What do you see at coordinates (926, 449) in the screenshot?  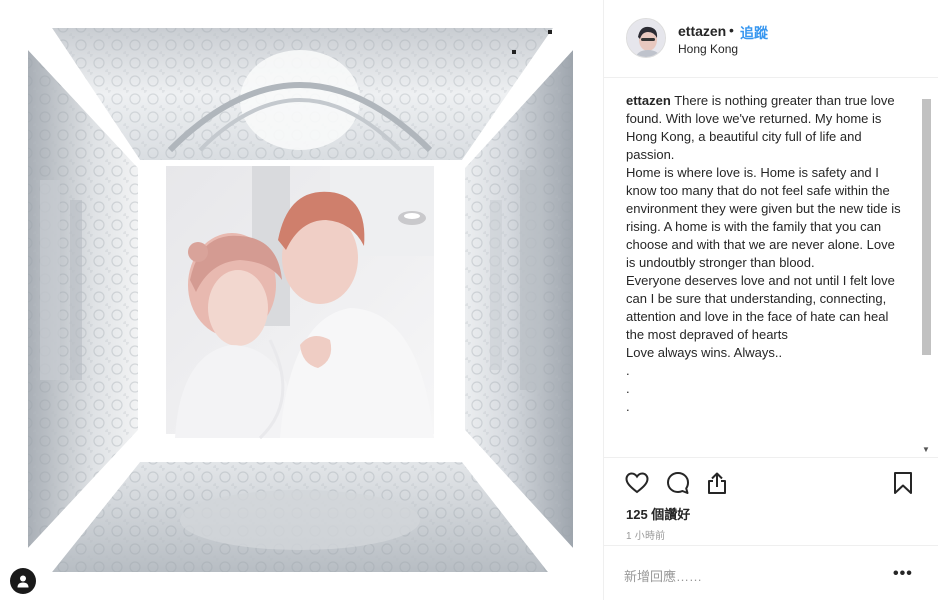 I see `scroll-down-arrow-icon: ▼` at bounding box center [926, 449].